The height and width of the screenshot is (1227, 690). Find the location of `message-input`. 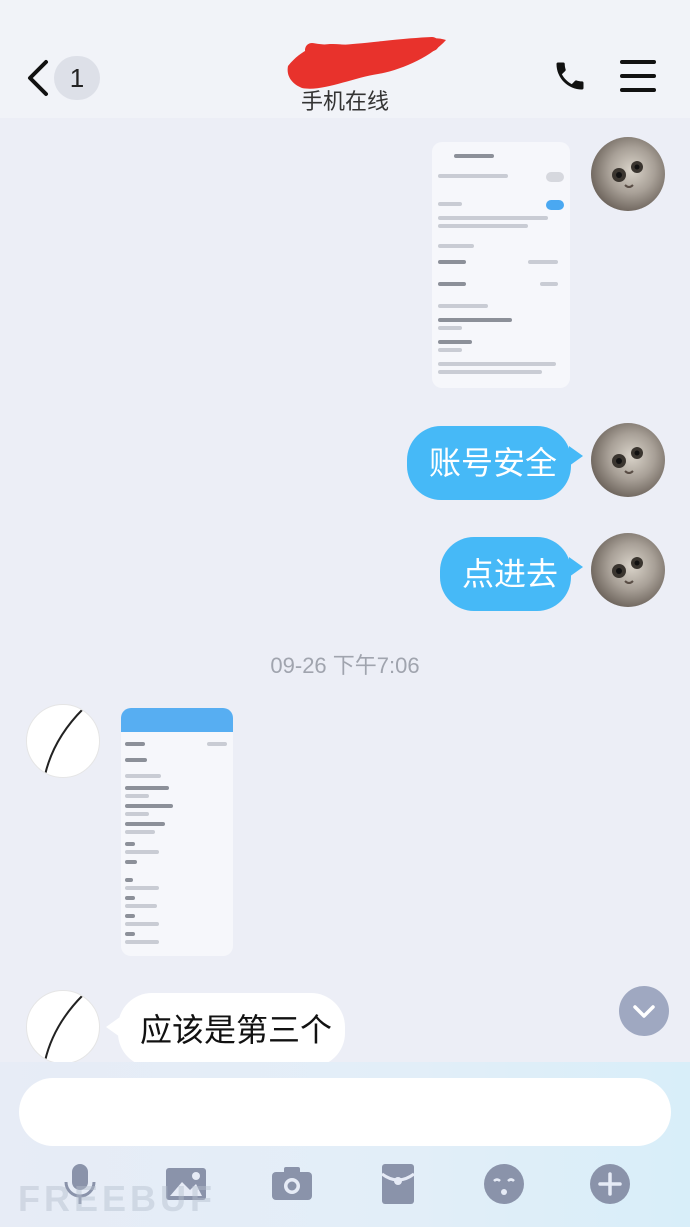

message-input is located at coordinates (345, 1112).